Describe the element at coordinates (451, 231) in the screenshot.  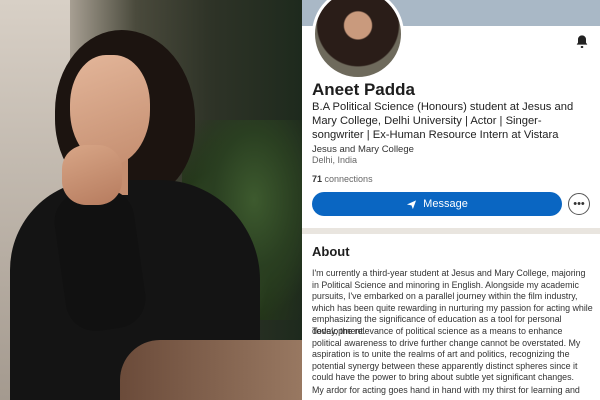
I see `section-divider` at that location.